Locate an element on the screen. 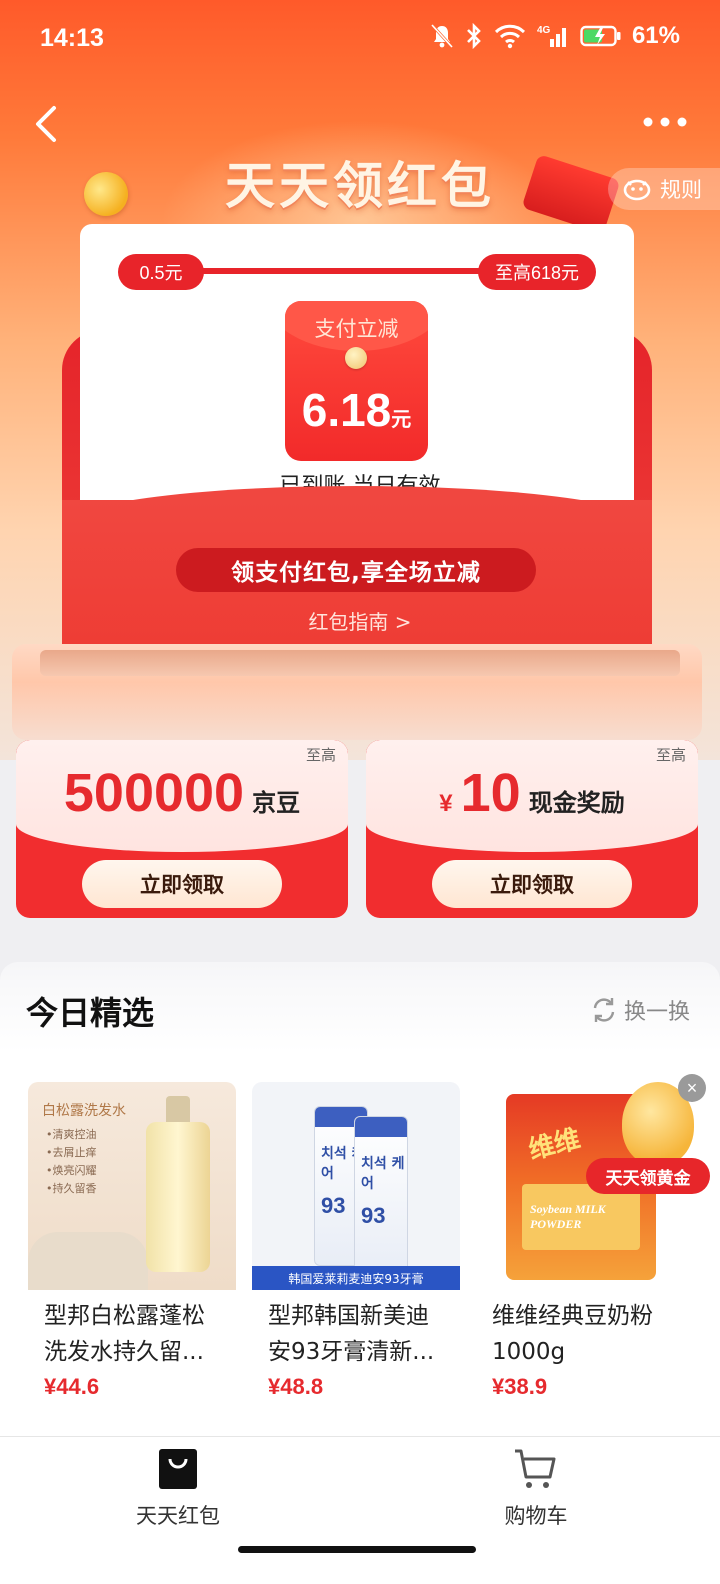 The width and height of the screenshot is (720, 1584). reward-value: ¥10 现金奖励 is located at coordinates (532, 793).